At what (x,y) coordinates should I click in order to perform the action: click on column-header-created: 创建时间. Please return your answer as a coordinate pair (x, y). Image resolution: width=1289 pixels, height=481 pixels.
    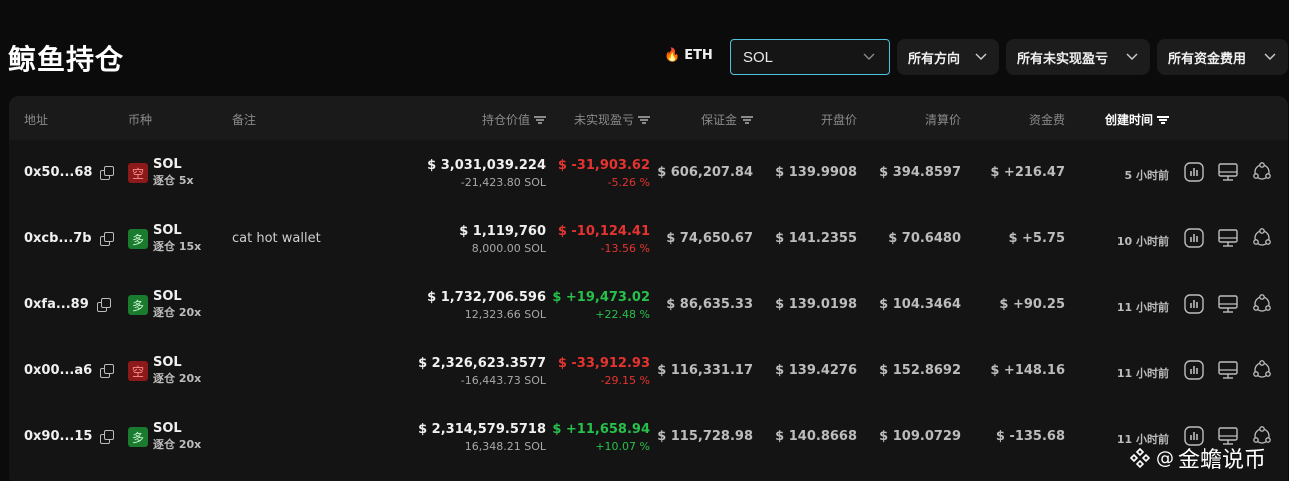
    Looking at the image, I should click on (1137, 119).